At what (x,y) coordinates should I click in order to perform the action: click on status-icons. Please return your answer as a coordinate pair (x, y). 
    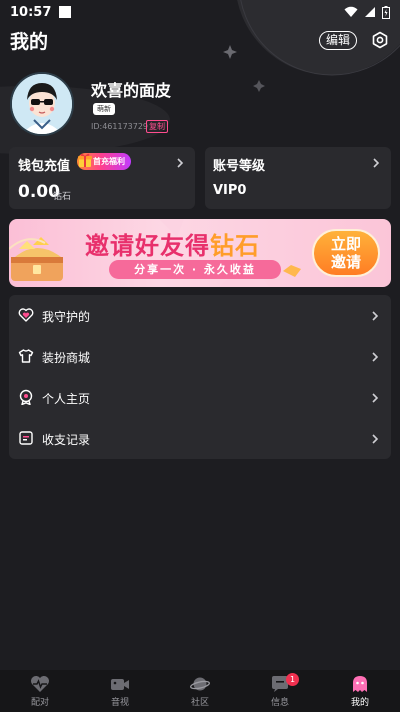
    Looking at the image, I should click on (367, 12).